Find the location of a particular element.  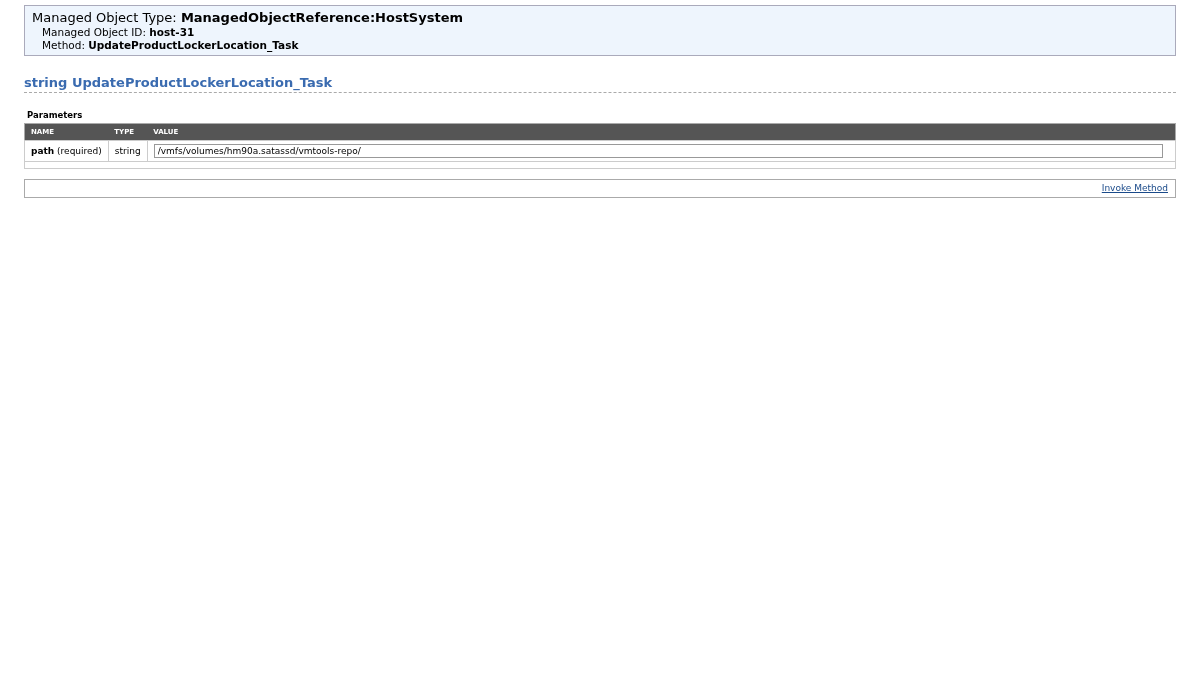

invoke-method-link: Invoke Method is located at coordinates (1134, 188).